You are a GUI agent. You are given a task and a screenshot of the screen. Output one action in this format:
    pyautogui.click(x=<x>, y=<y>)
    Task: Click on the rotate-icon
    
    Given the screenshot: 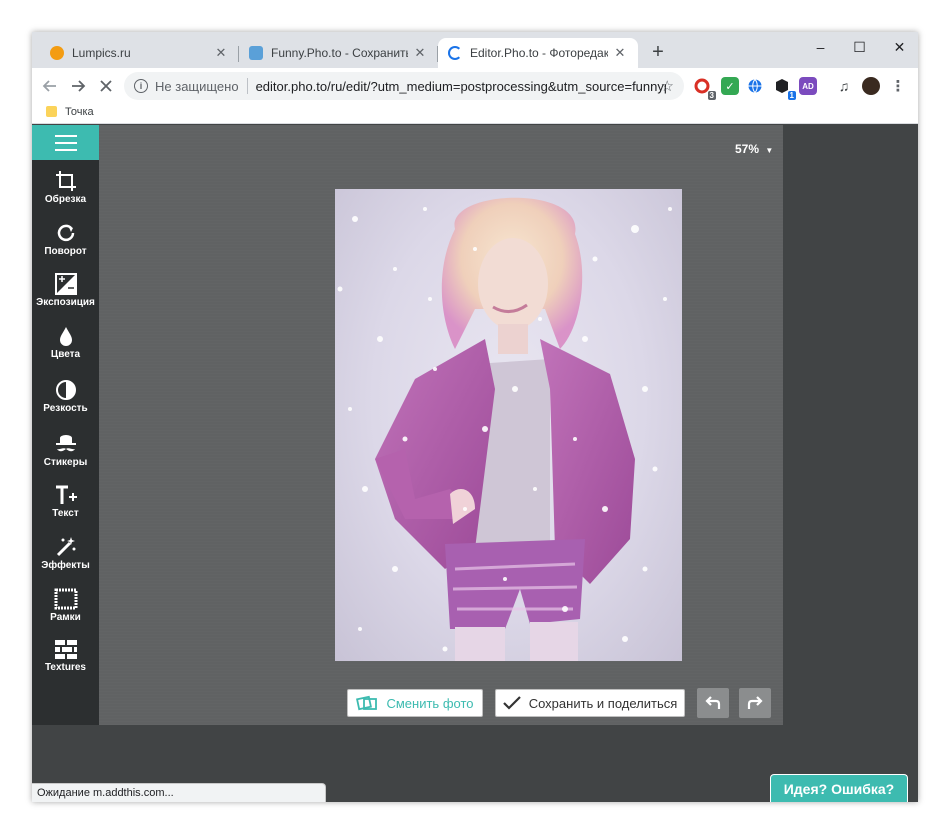 What is the action you would take?
    pyautogui.click(x=65, y=233)
    